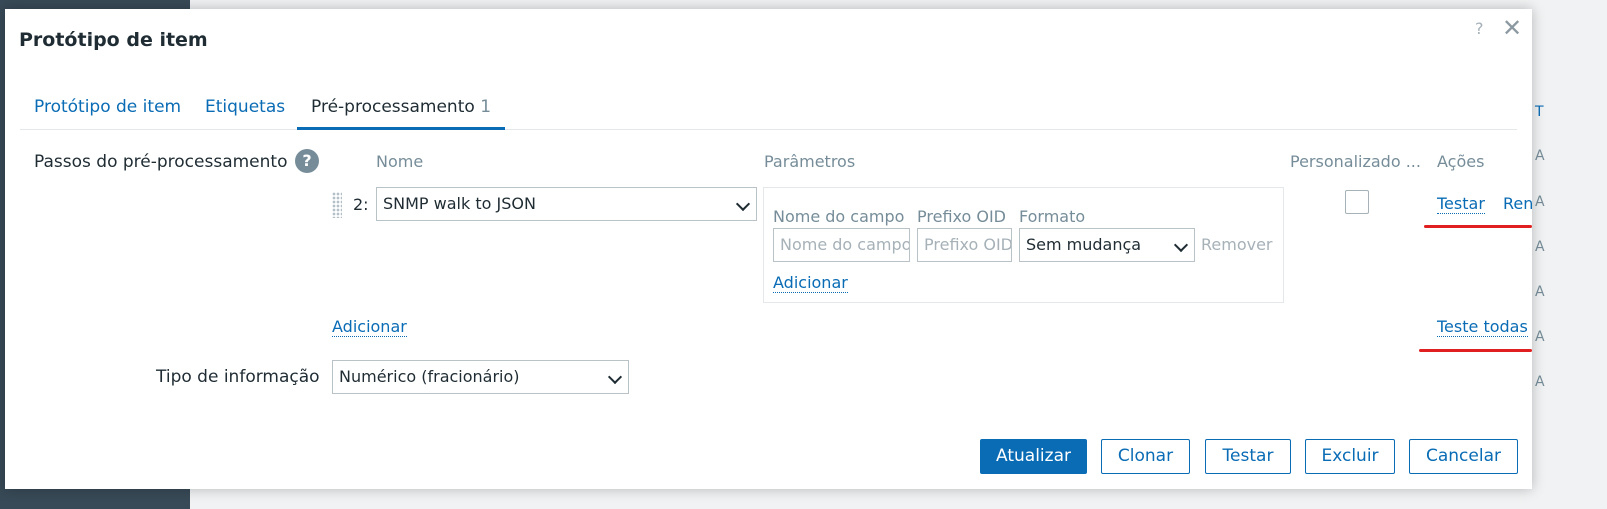 This screenshot has width=1607, height=509. I want to click on add-step-link: Adicionar, so click(369, 327).